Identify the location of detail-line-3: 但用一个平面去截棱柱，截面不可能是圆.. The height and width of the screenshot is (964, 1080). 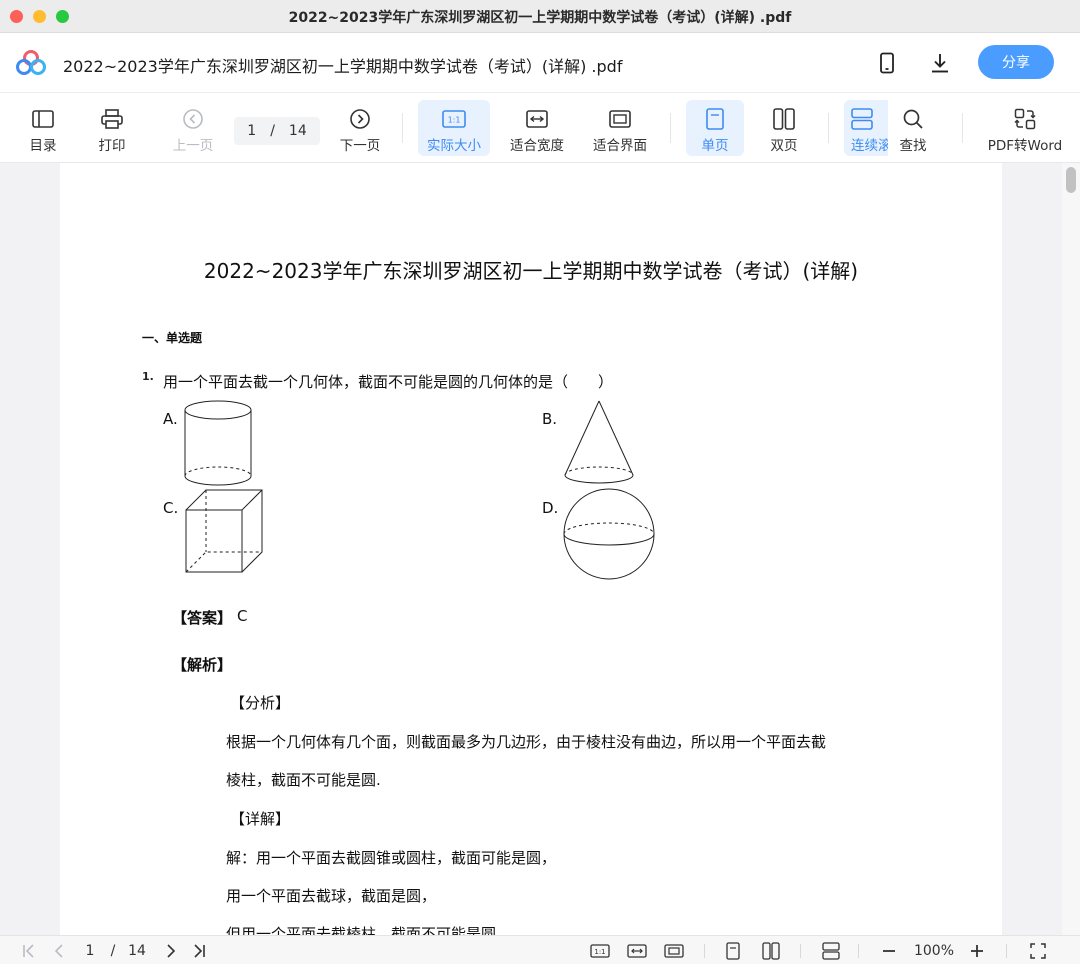
(363, 930).